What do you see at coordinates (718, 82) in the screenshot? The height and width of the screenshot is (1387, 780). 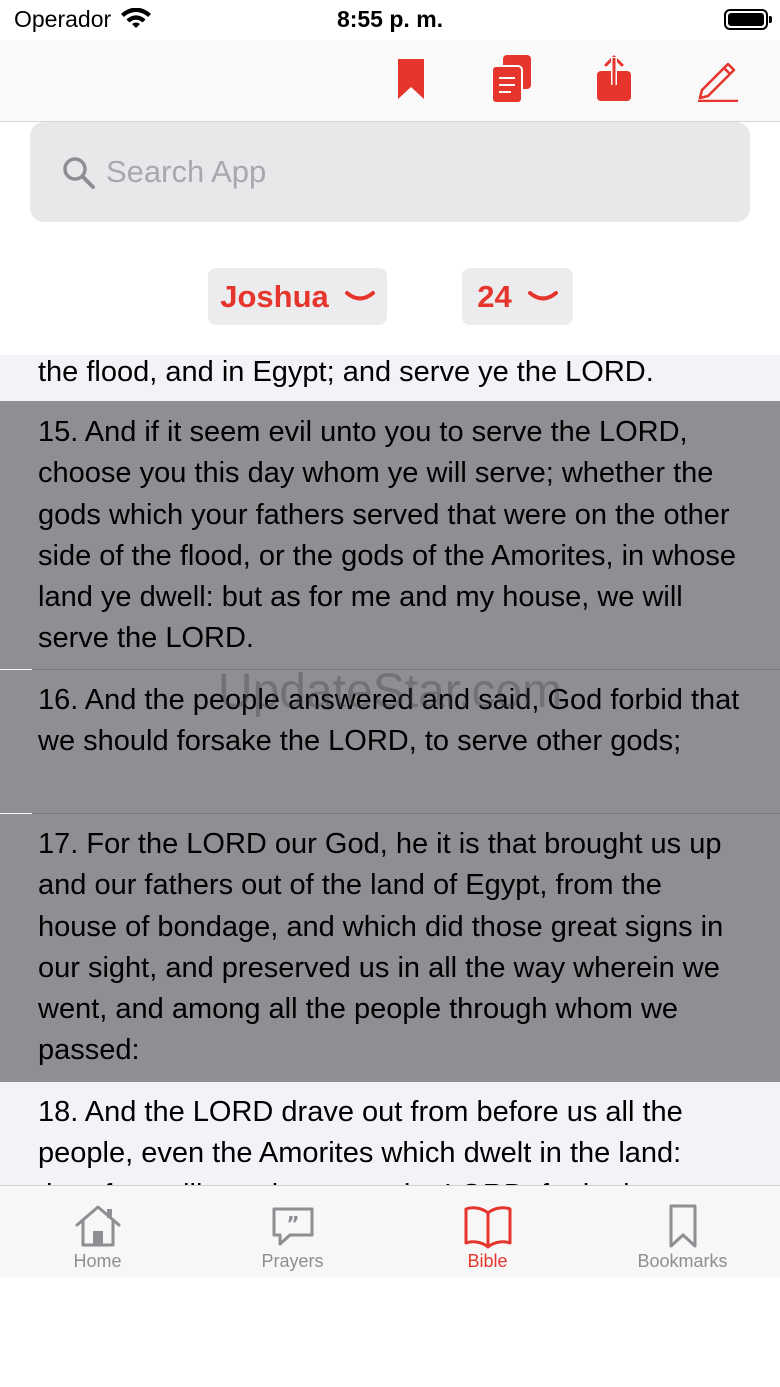 I see `edit-icon` at bounding box center [718, 82].